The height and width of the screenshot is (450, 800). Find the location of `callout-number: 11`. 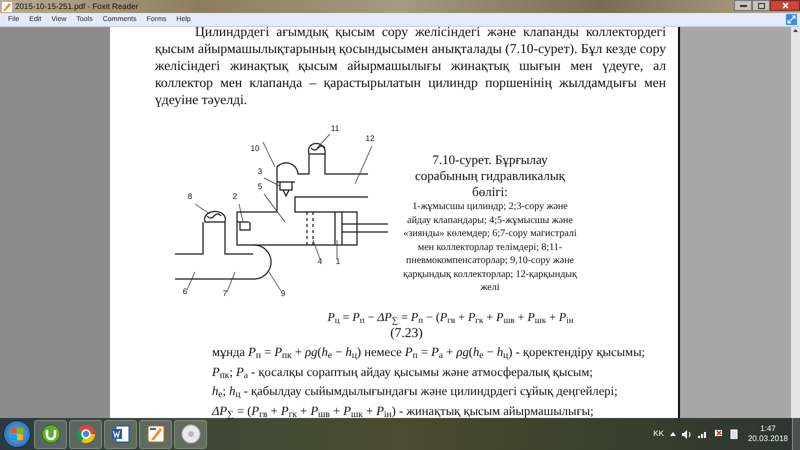

callout-number: 11 is located at coordinates (335, 128).